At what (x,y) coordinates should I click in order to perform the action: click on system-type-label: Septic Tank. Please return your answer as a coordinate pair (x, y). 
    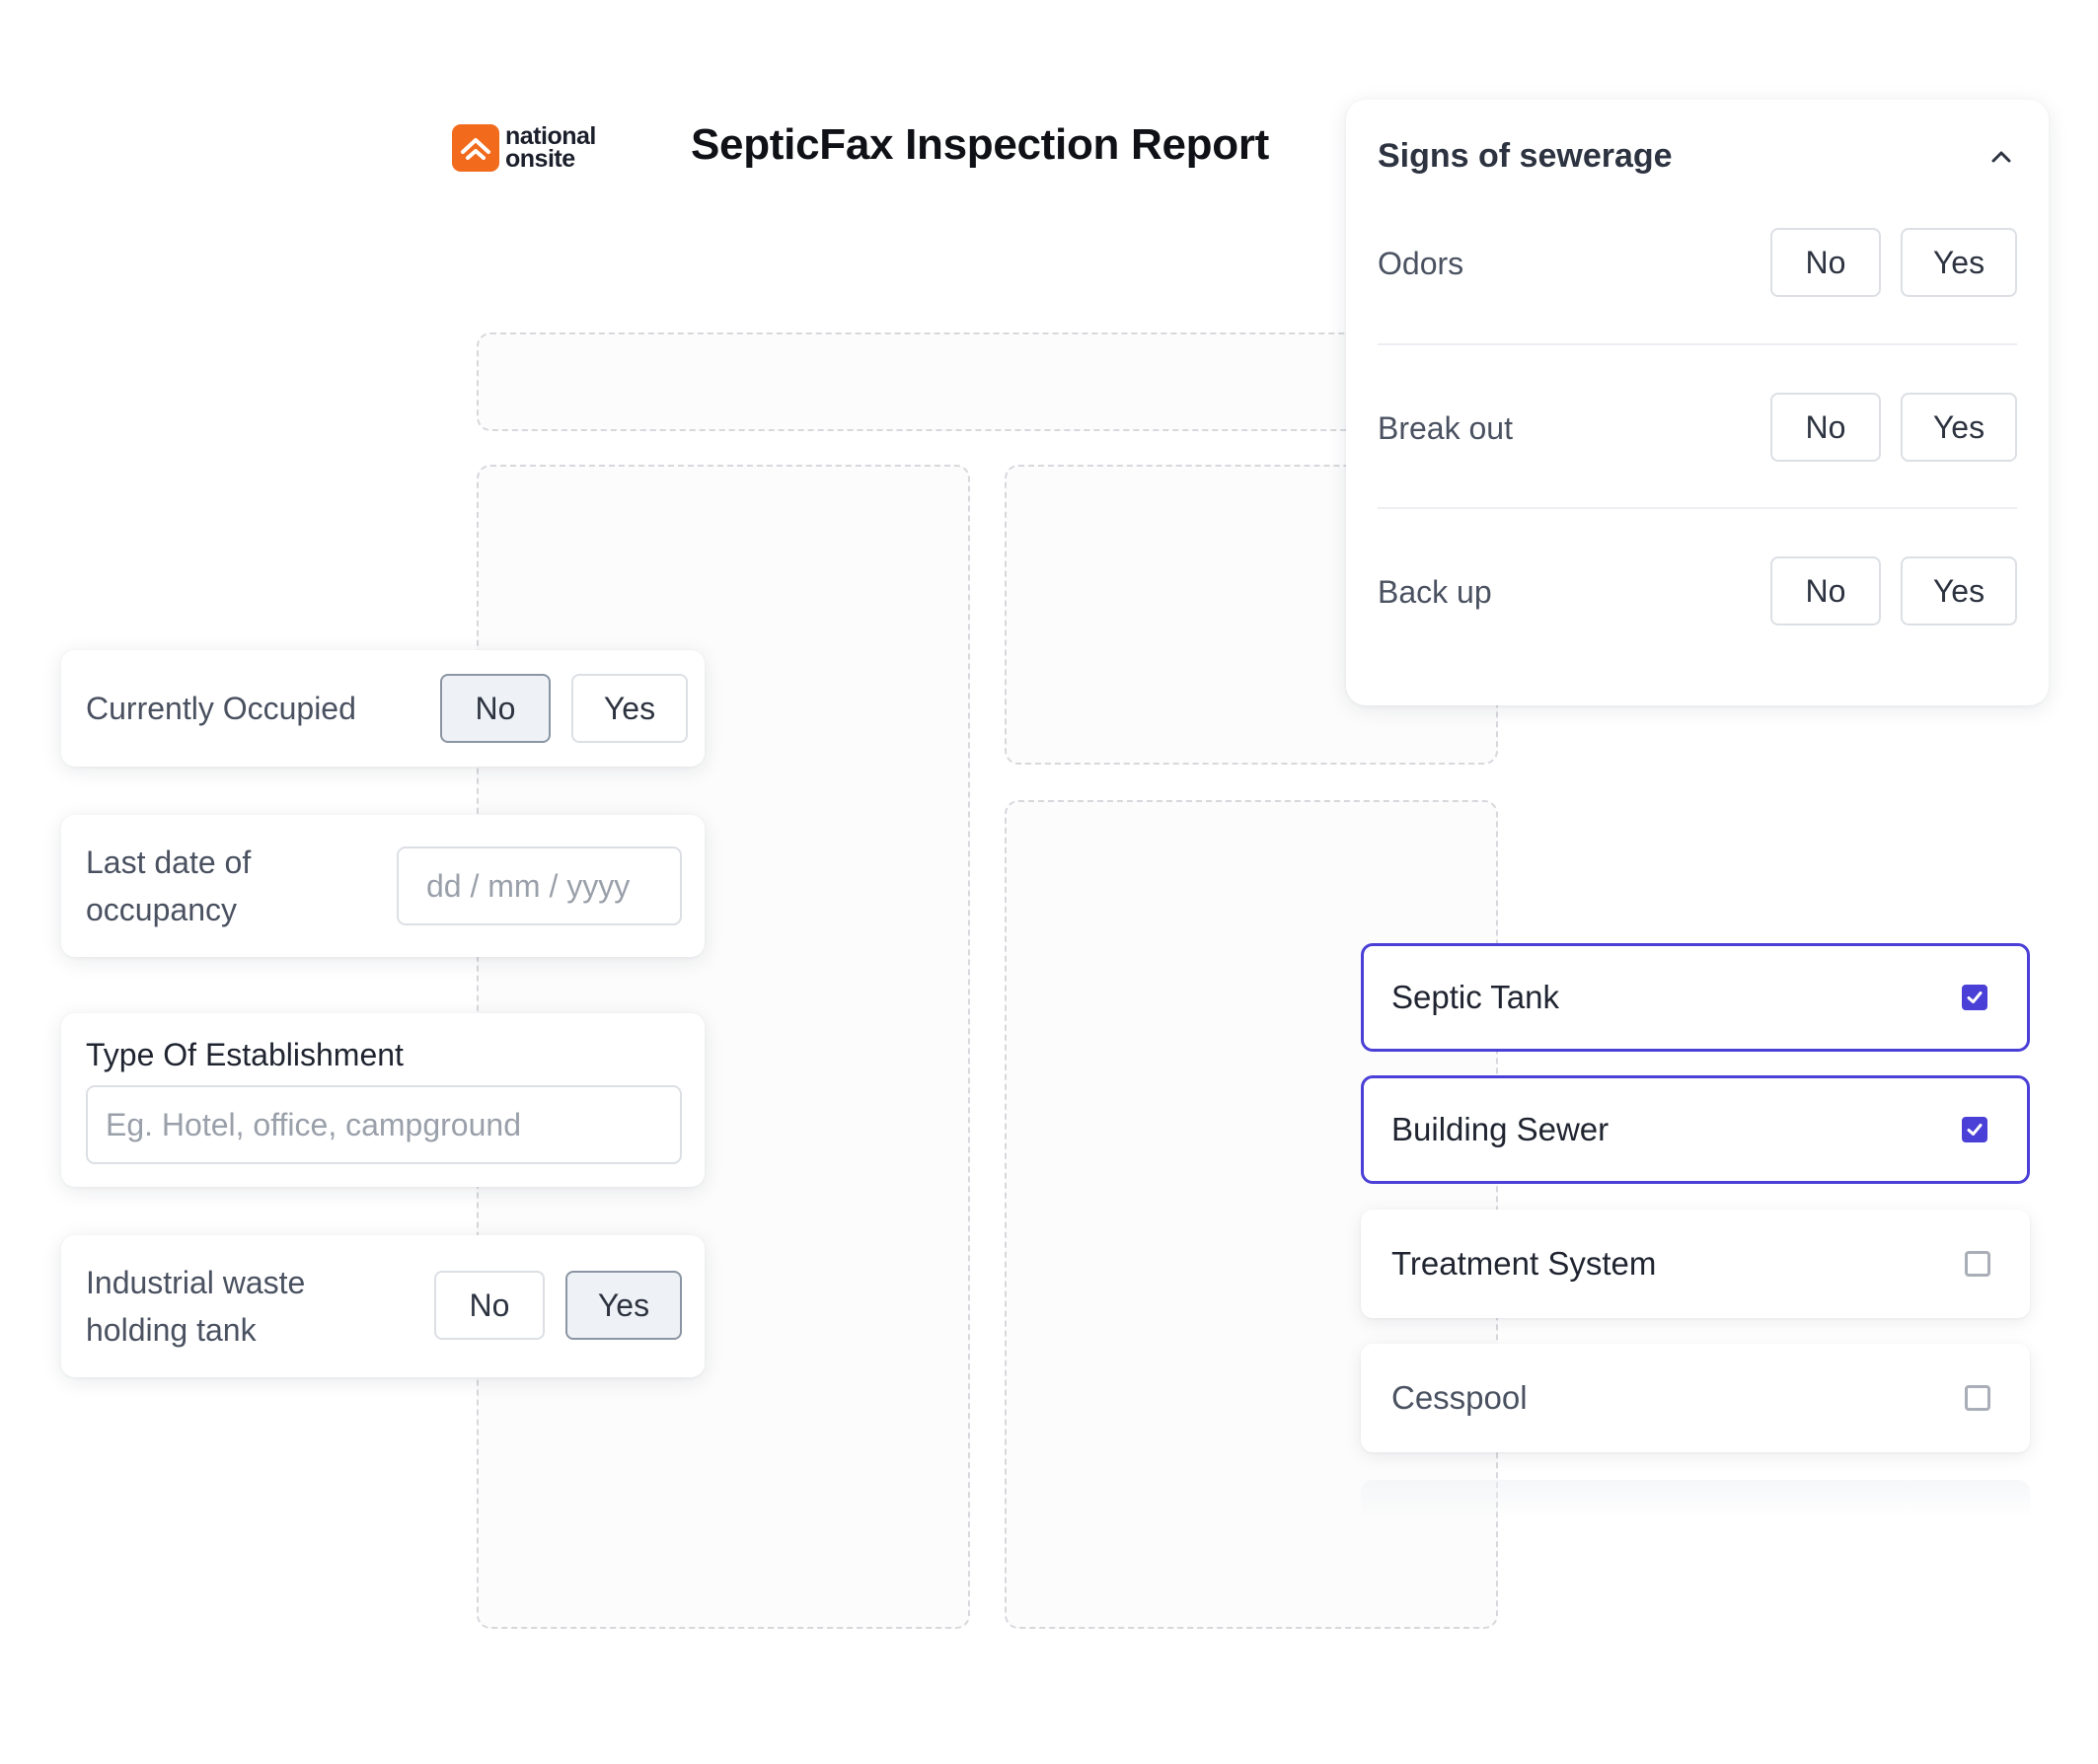
    Looking at the image, I should click on (1475, 997).